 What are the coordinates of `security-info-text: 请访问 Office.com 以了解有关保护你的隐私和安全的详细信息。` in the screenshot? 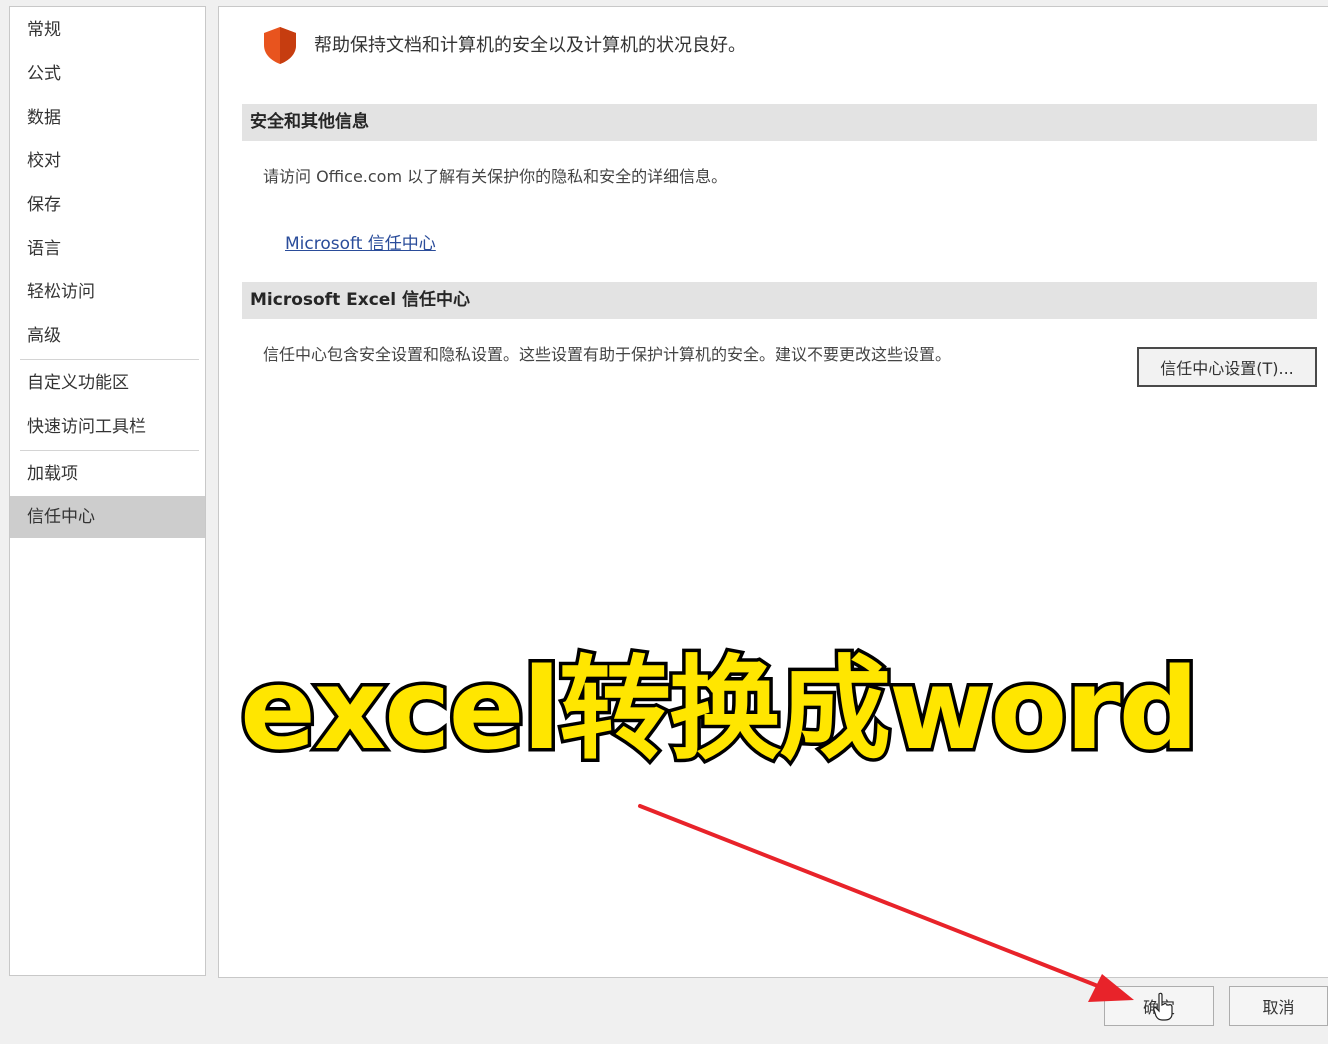 It's located at (495, 176).